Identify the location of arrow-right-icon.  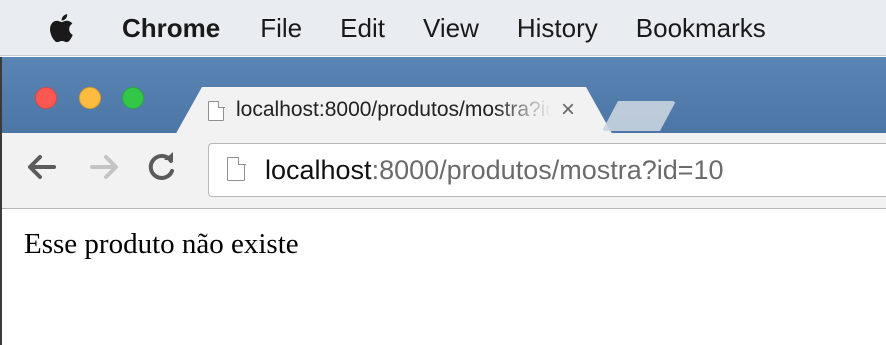
(104, 167).